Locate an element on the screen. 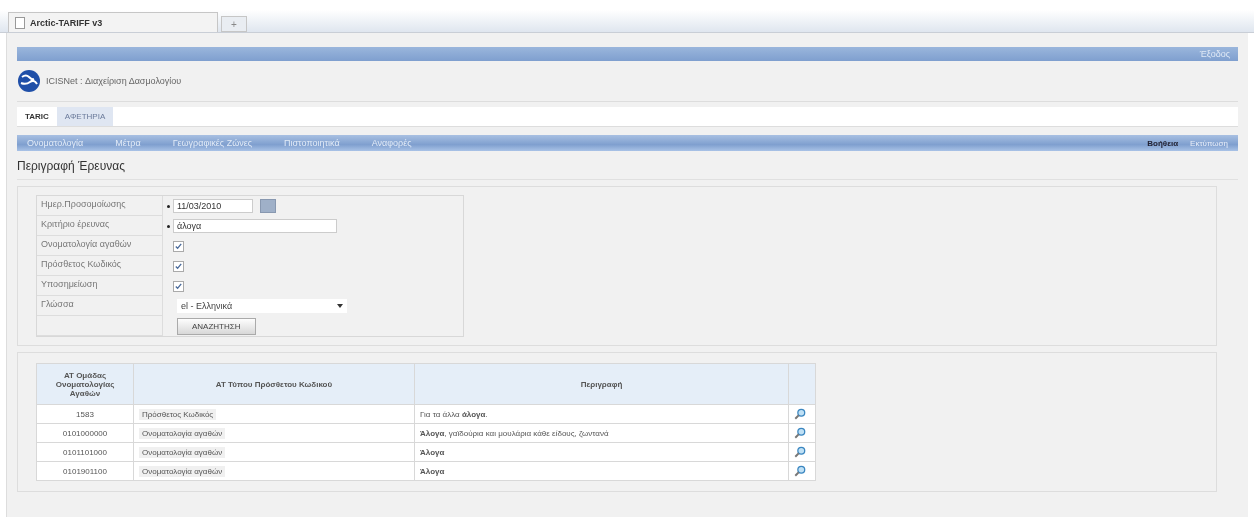  table-cell: 0101000000 is located at coordinates (85, 433).